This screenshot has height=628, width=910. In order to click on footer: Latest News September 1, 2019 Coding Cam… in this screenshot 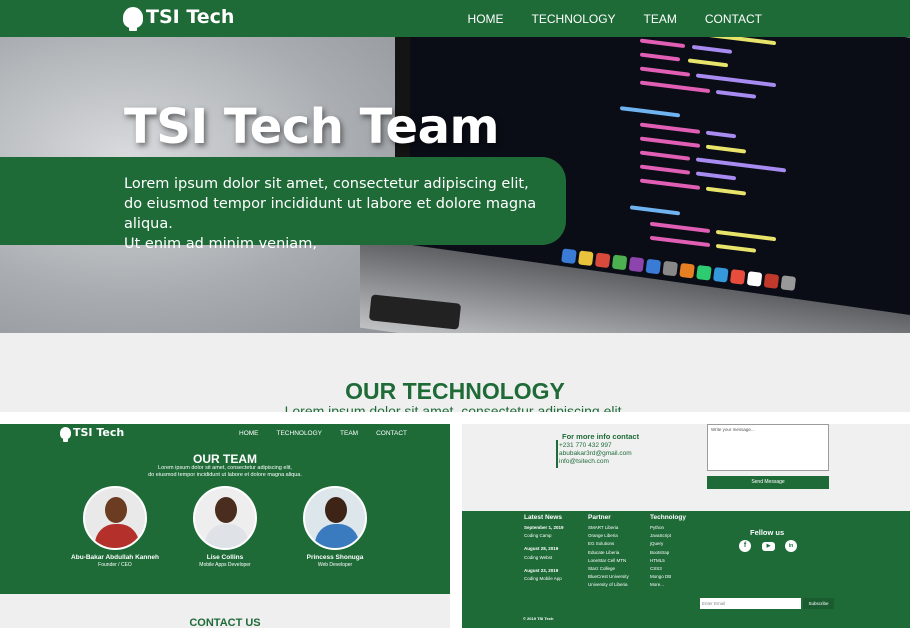, I will do `click(686, 569)`.